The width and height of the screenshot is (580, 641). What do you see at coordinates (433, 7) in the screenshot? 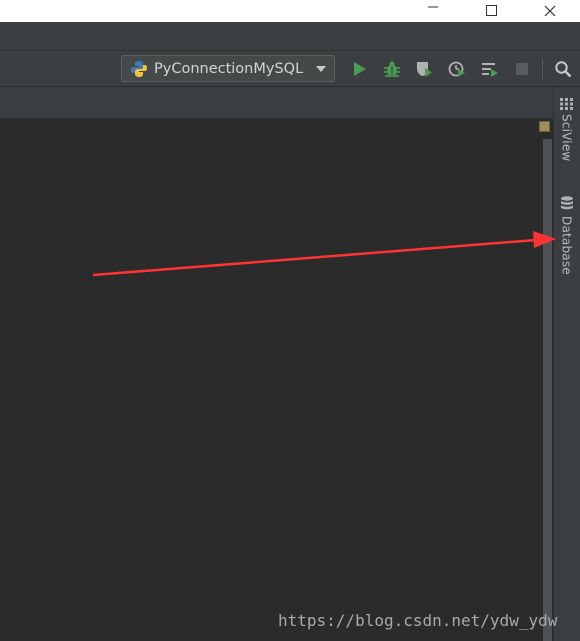
I see `minimize-icon` at bounding box center [433, 7].